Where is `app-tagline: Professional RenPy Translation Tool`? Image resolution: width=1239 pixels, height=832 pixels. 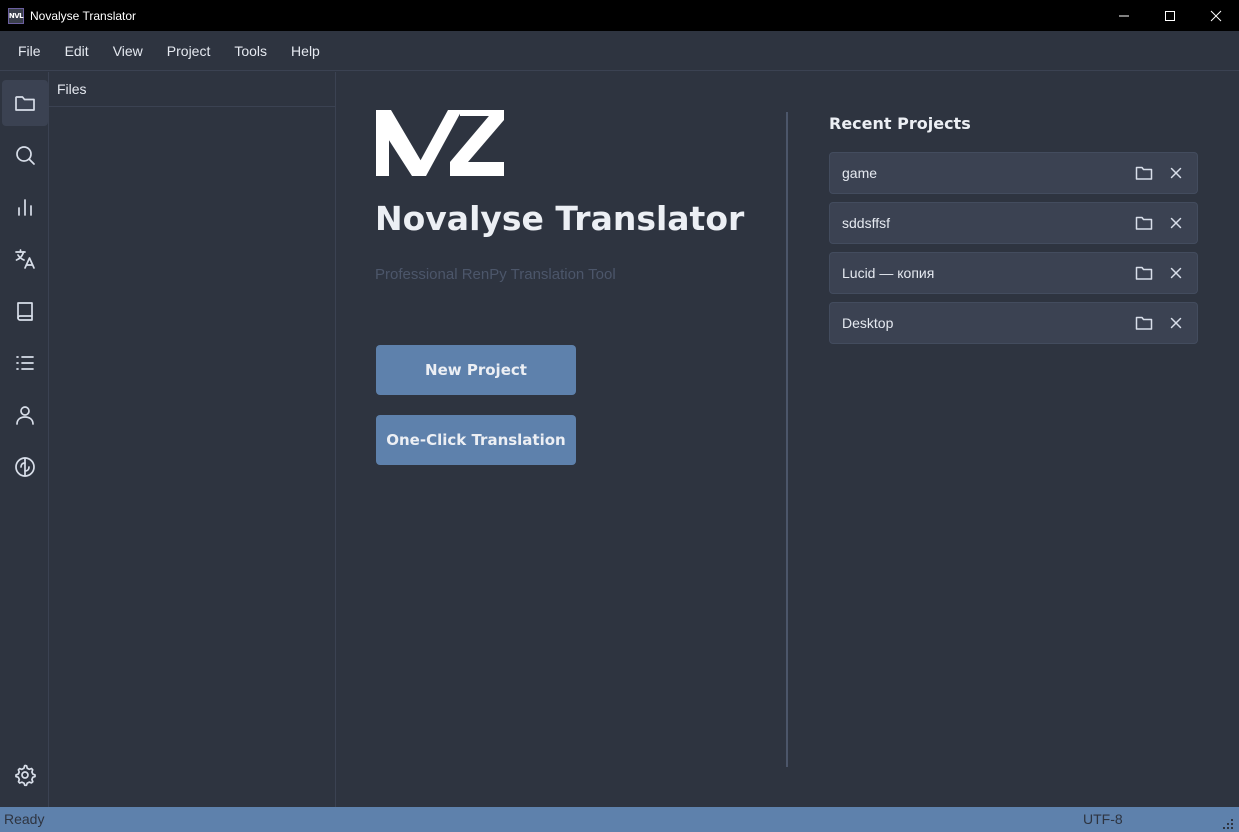 app-tagline: Professional RenPy Translation Tool is located at coordinates (495, 274).